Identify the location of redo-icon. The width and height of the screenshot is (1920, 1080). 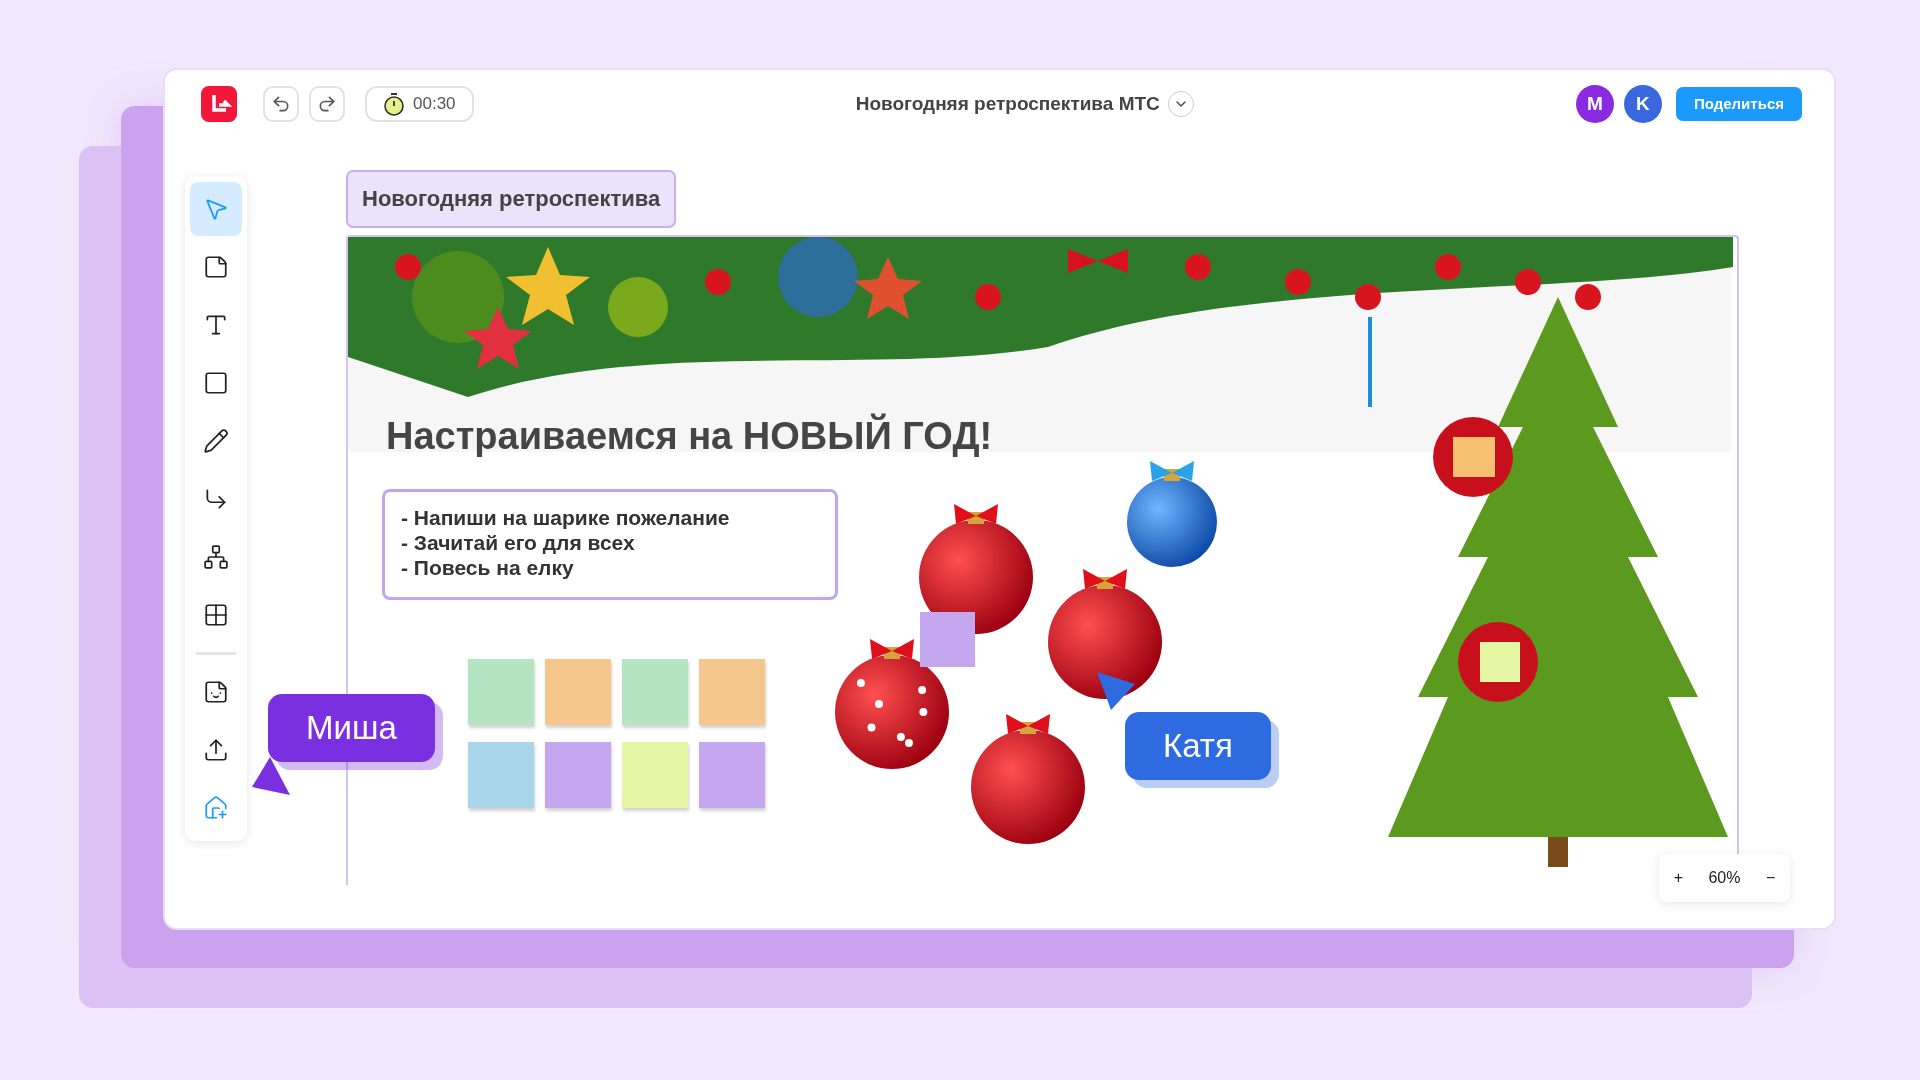
(327, 103).